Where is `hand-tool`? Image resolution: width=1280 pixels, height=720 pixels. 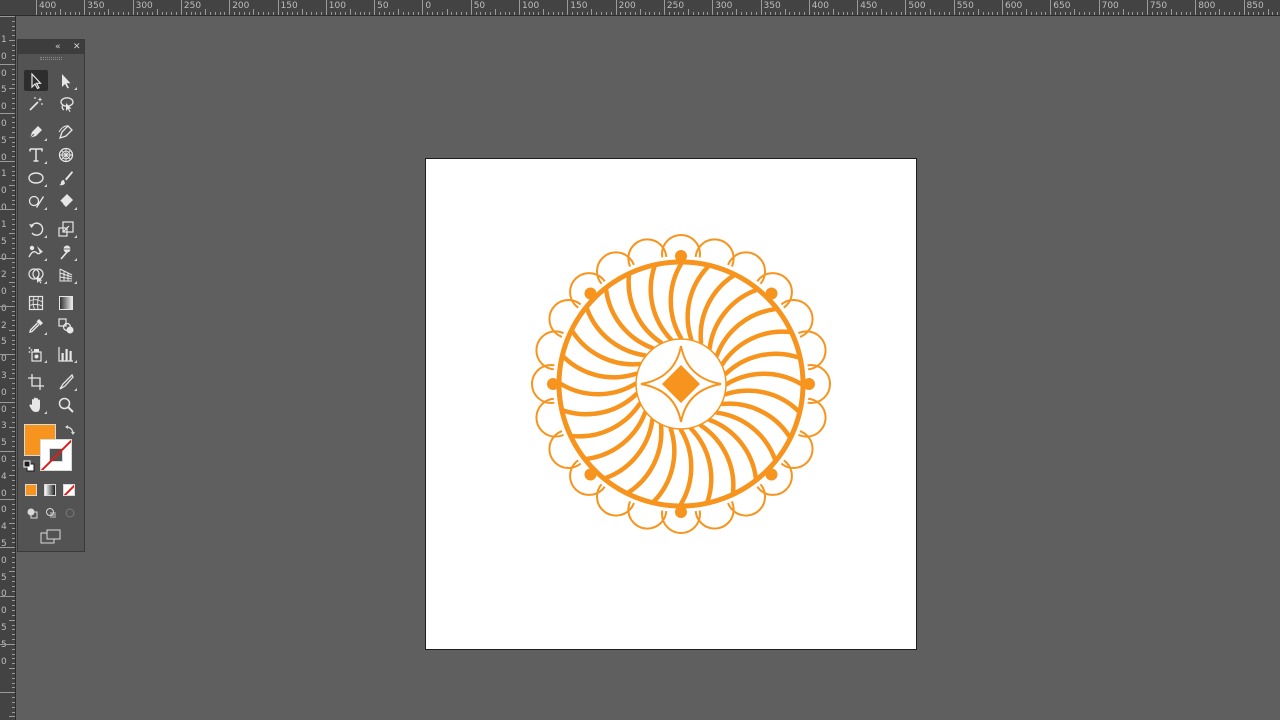
hand-tool is located at coordinates (36, 404).